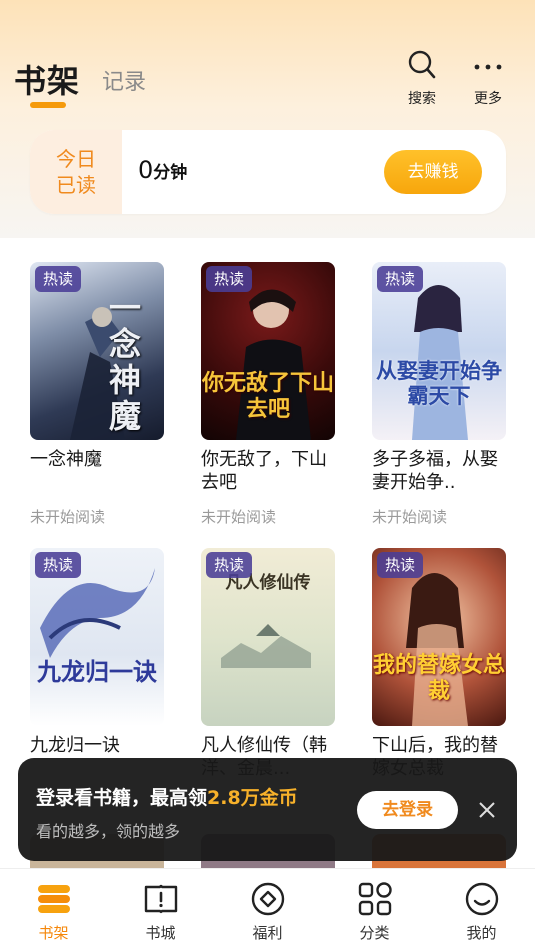 The image size is (535, 951). Describe the element at coordinates (422, 99) in the screenshot. I see `search-label: 搜索` at that location.